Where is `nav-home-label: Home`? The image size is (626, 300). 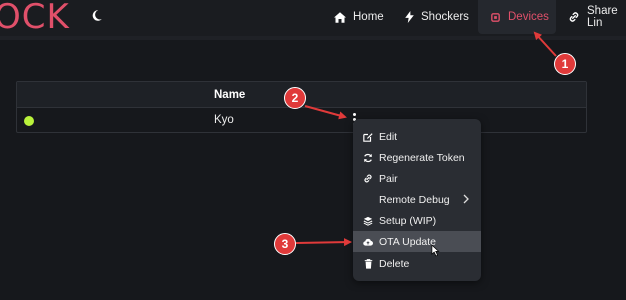
nav-home-label: Home is located at coordinates (368, 17).